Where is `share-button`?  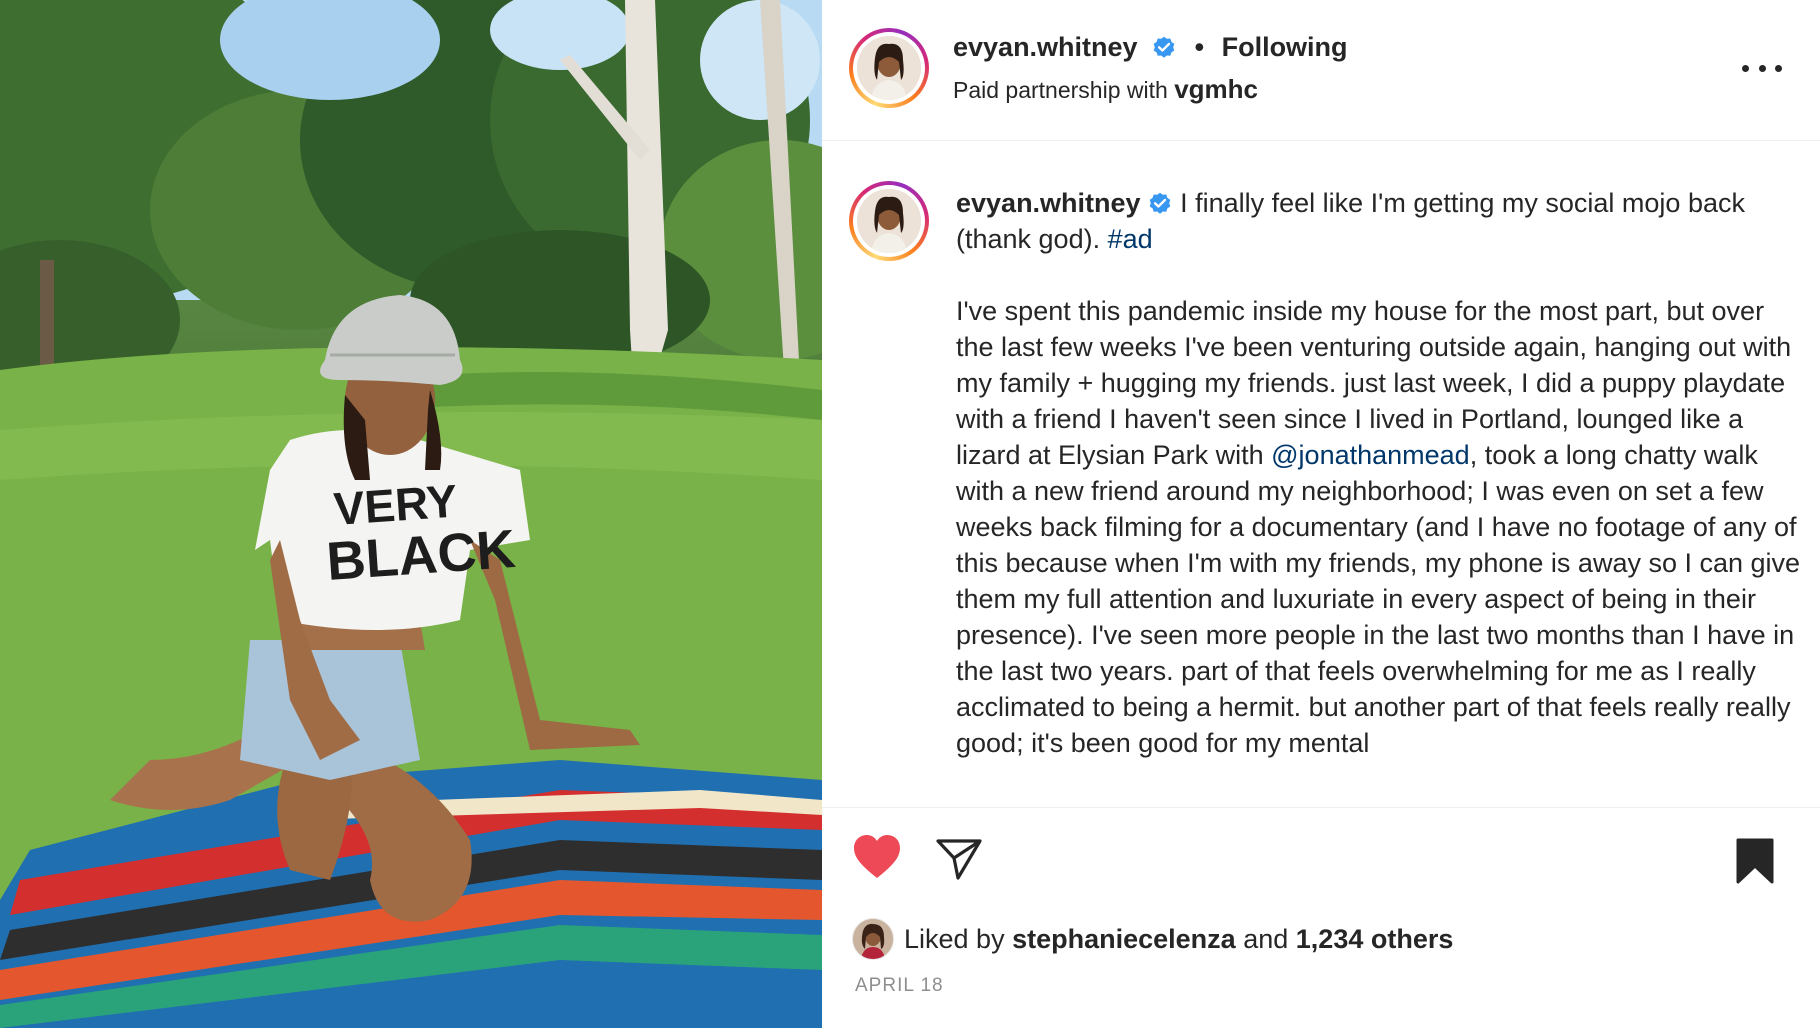 share-button is located at coordinates (959, 861).